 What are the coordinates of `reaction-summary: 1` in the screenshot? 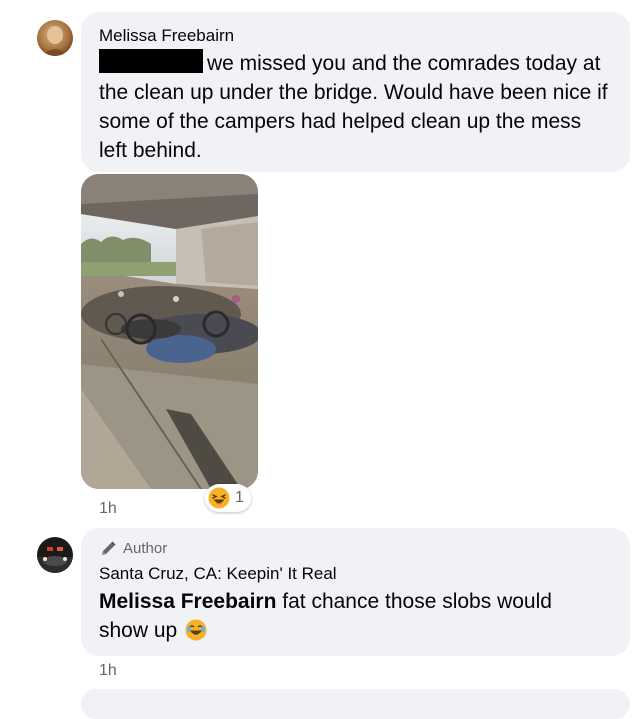 It's located at (228, 498).